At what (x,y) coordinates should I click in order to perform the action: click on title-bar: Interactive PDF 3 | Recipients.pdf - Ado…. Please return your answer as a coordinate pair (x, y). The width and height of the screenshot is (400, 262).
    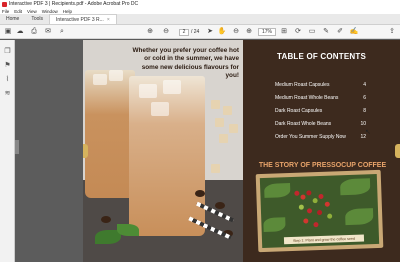
    Looking at the image, I should click on (200, 4).